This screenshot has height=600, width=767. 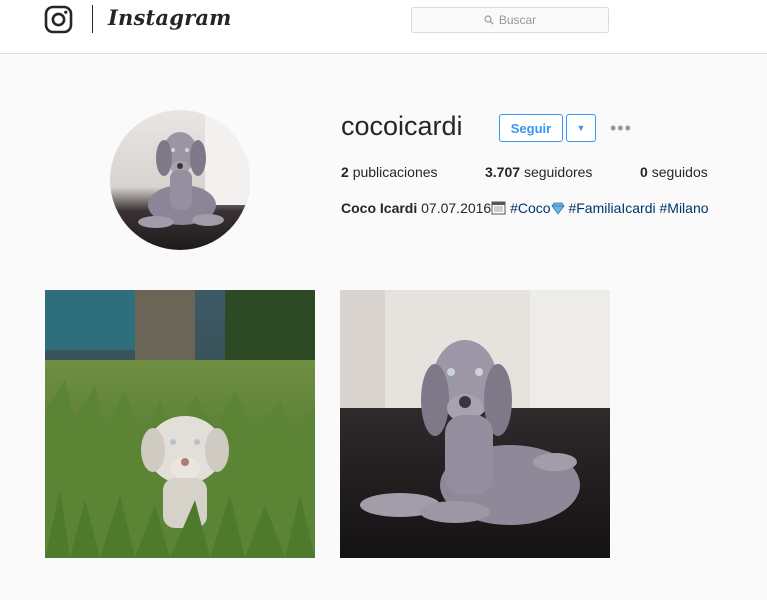 I want to click on search-icon, so click(x=489, y=20).